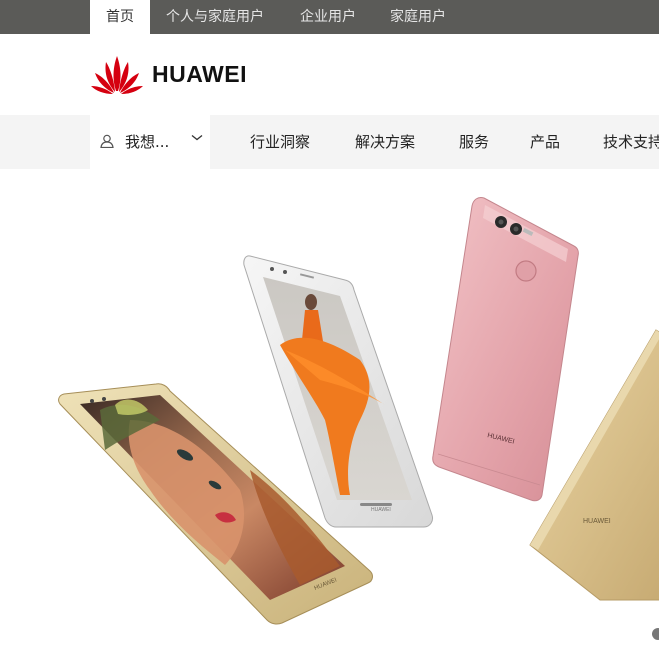 Image resolution: width=659 pixels, height=659 pixels. What do you see at coordinates (385, 142) in the screenshot?
I see `nav-solutions: 解决方案` at bounding box center [385, 142].